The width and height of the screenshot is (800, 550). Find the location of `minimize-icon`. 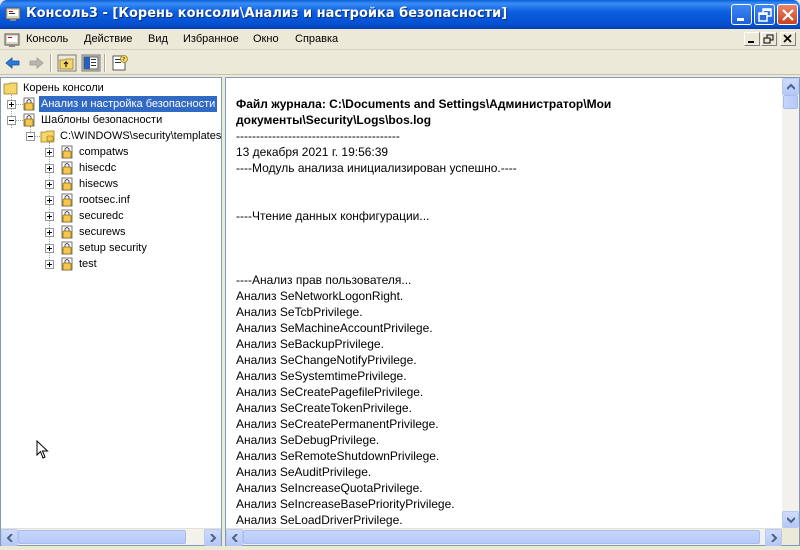

minimize-icon is located at coordinates (751, 42).